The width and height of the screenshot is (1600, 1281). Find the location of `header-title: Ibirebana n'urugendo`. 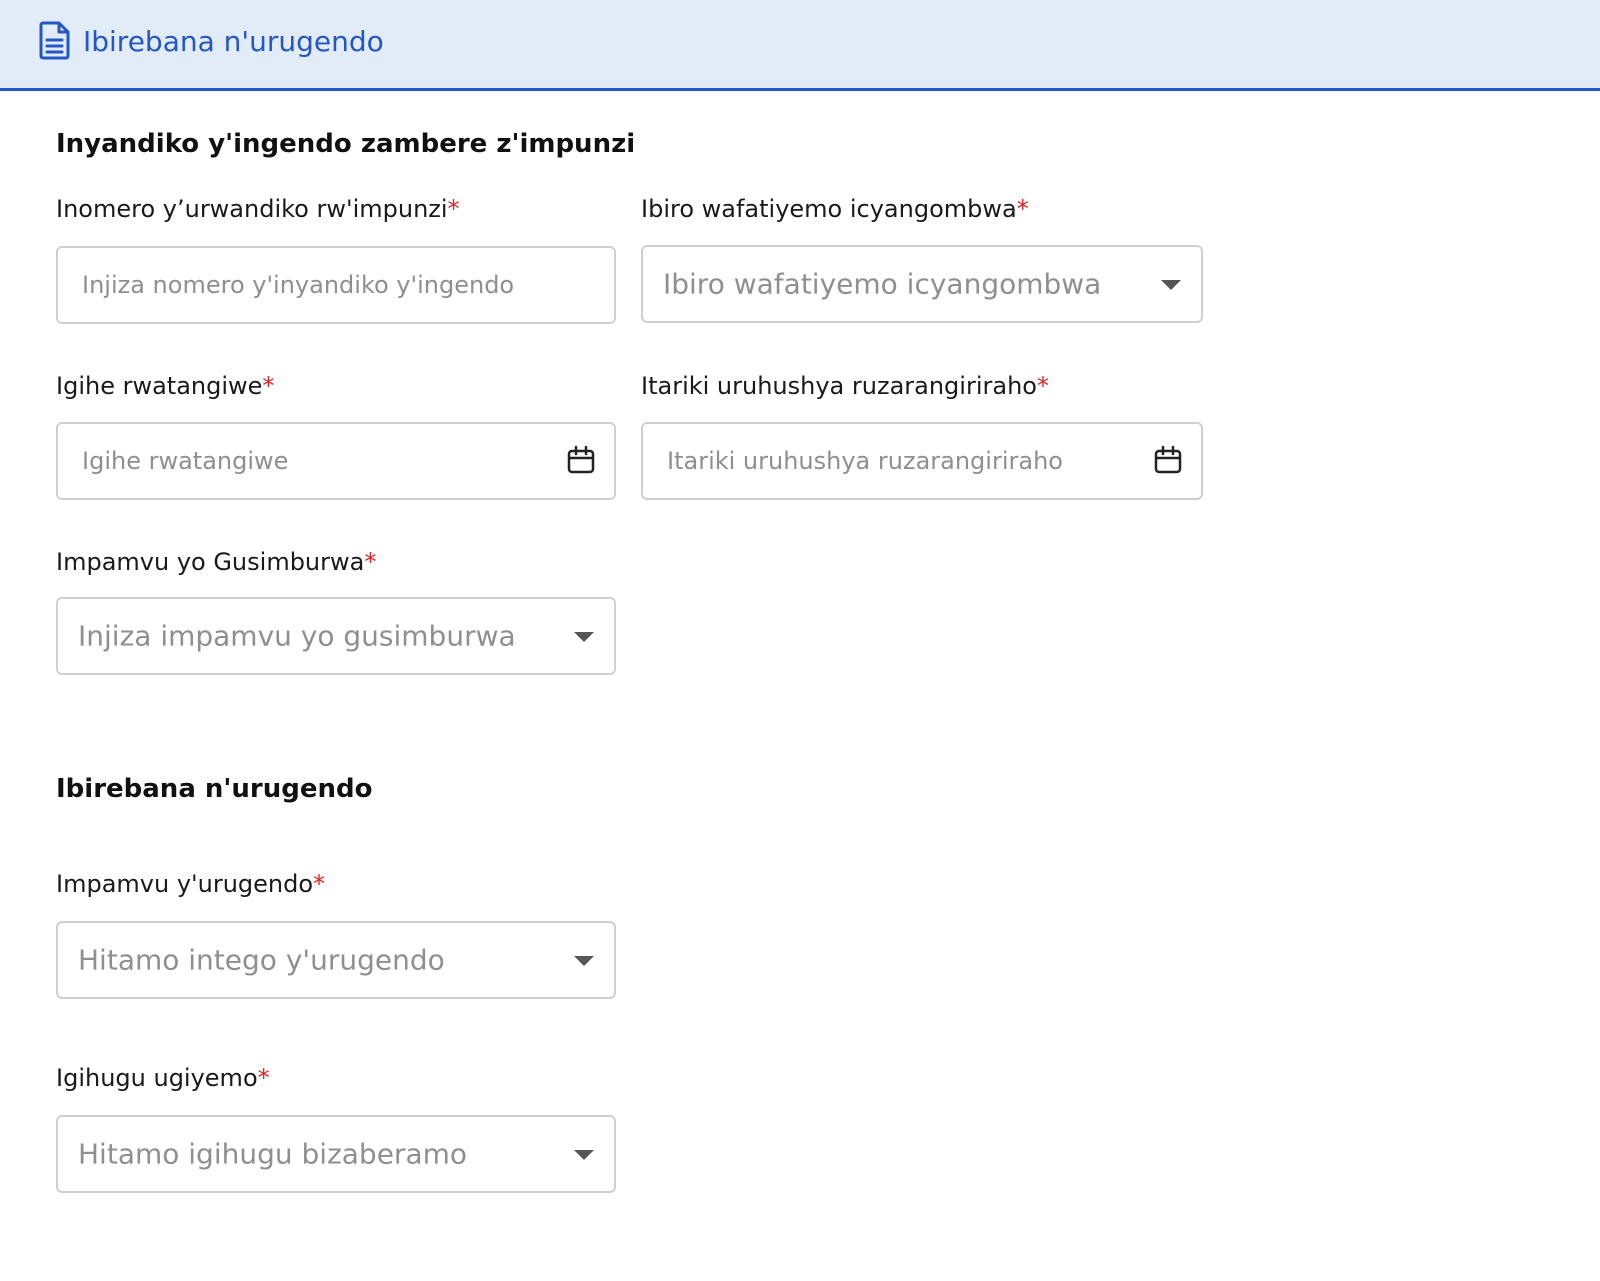

header-title: Ibirebana n'urugendo is located at coordinates (233, 41).